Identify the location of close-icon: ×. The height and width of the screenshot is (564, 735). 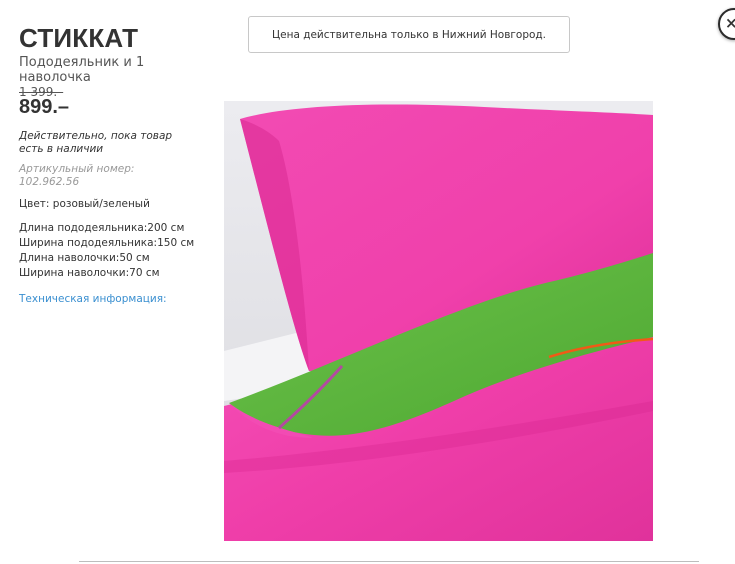
(730, 23).